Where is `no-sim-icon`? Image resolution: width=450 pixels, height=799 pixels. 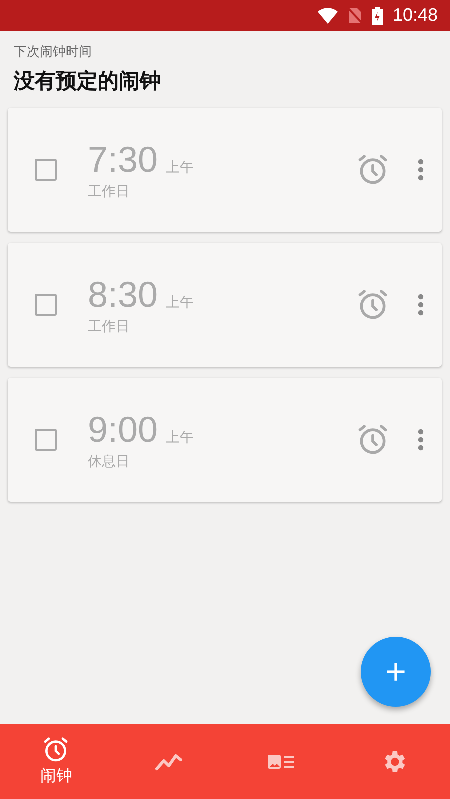
no-sim-icon is located at coordinates (355, 15).